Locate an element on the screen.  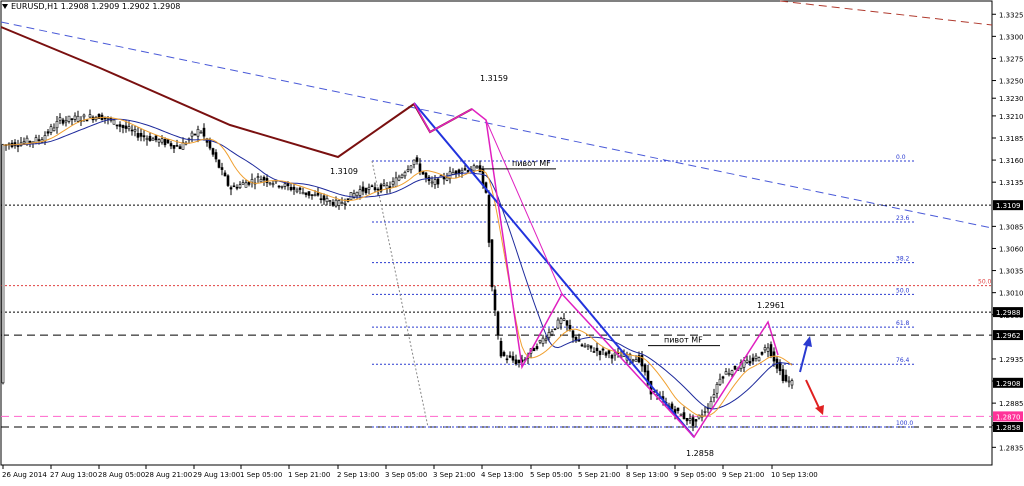
y-tick-label: 1.3325 is located at coordinates (1011, 15).